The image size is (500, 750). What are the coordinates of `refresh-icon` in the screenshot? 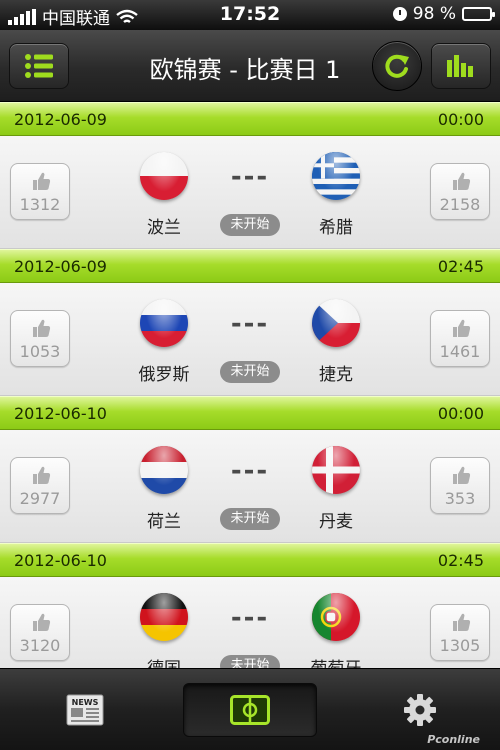 It's located at (397, 66).